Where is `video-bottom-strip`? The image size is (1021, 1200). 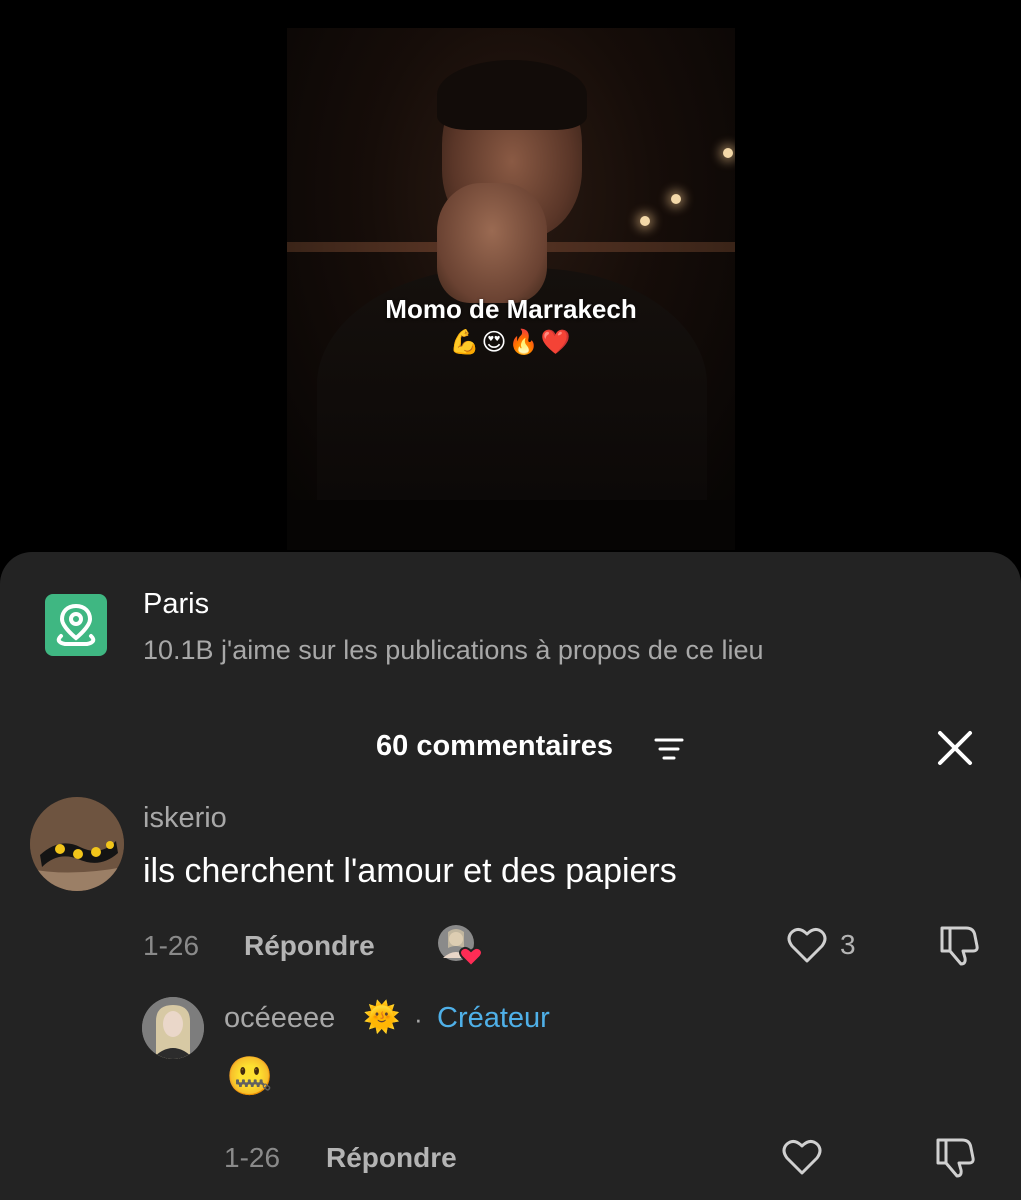
video-bottom-strip is located at coordinates (511, 525).